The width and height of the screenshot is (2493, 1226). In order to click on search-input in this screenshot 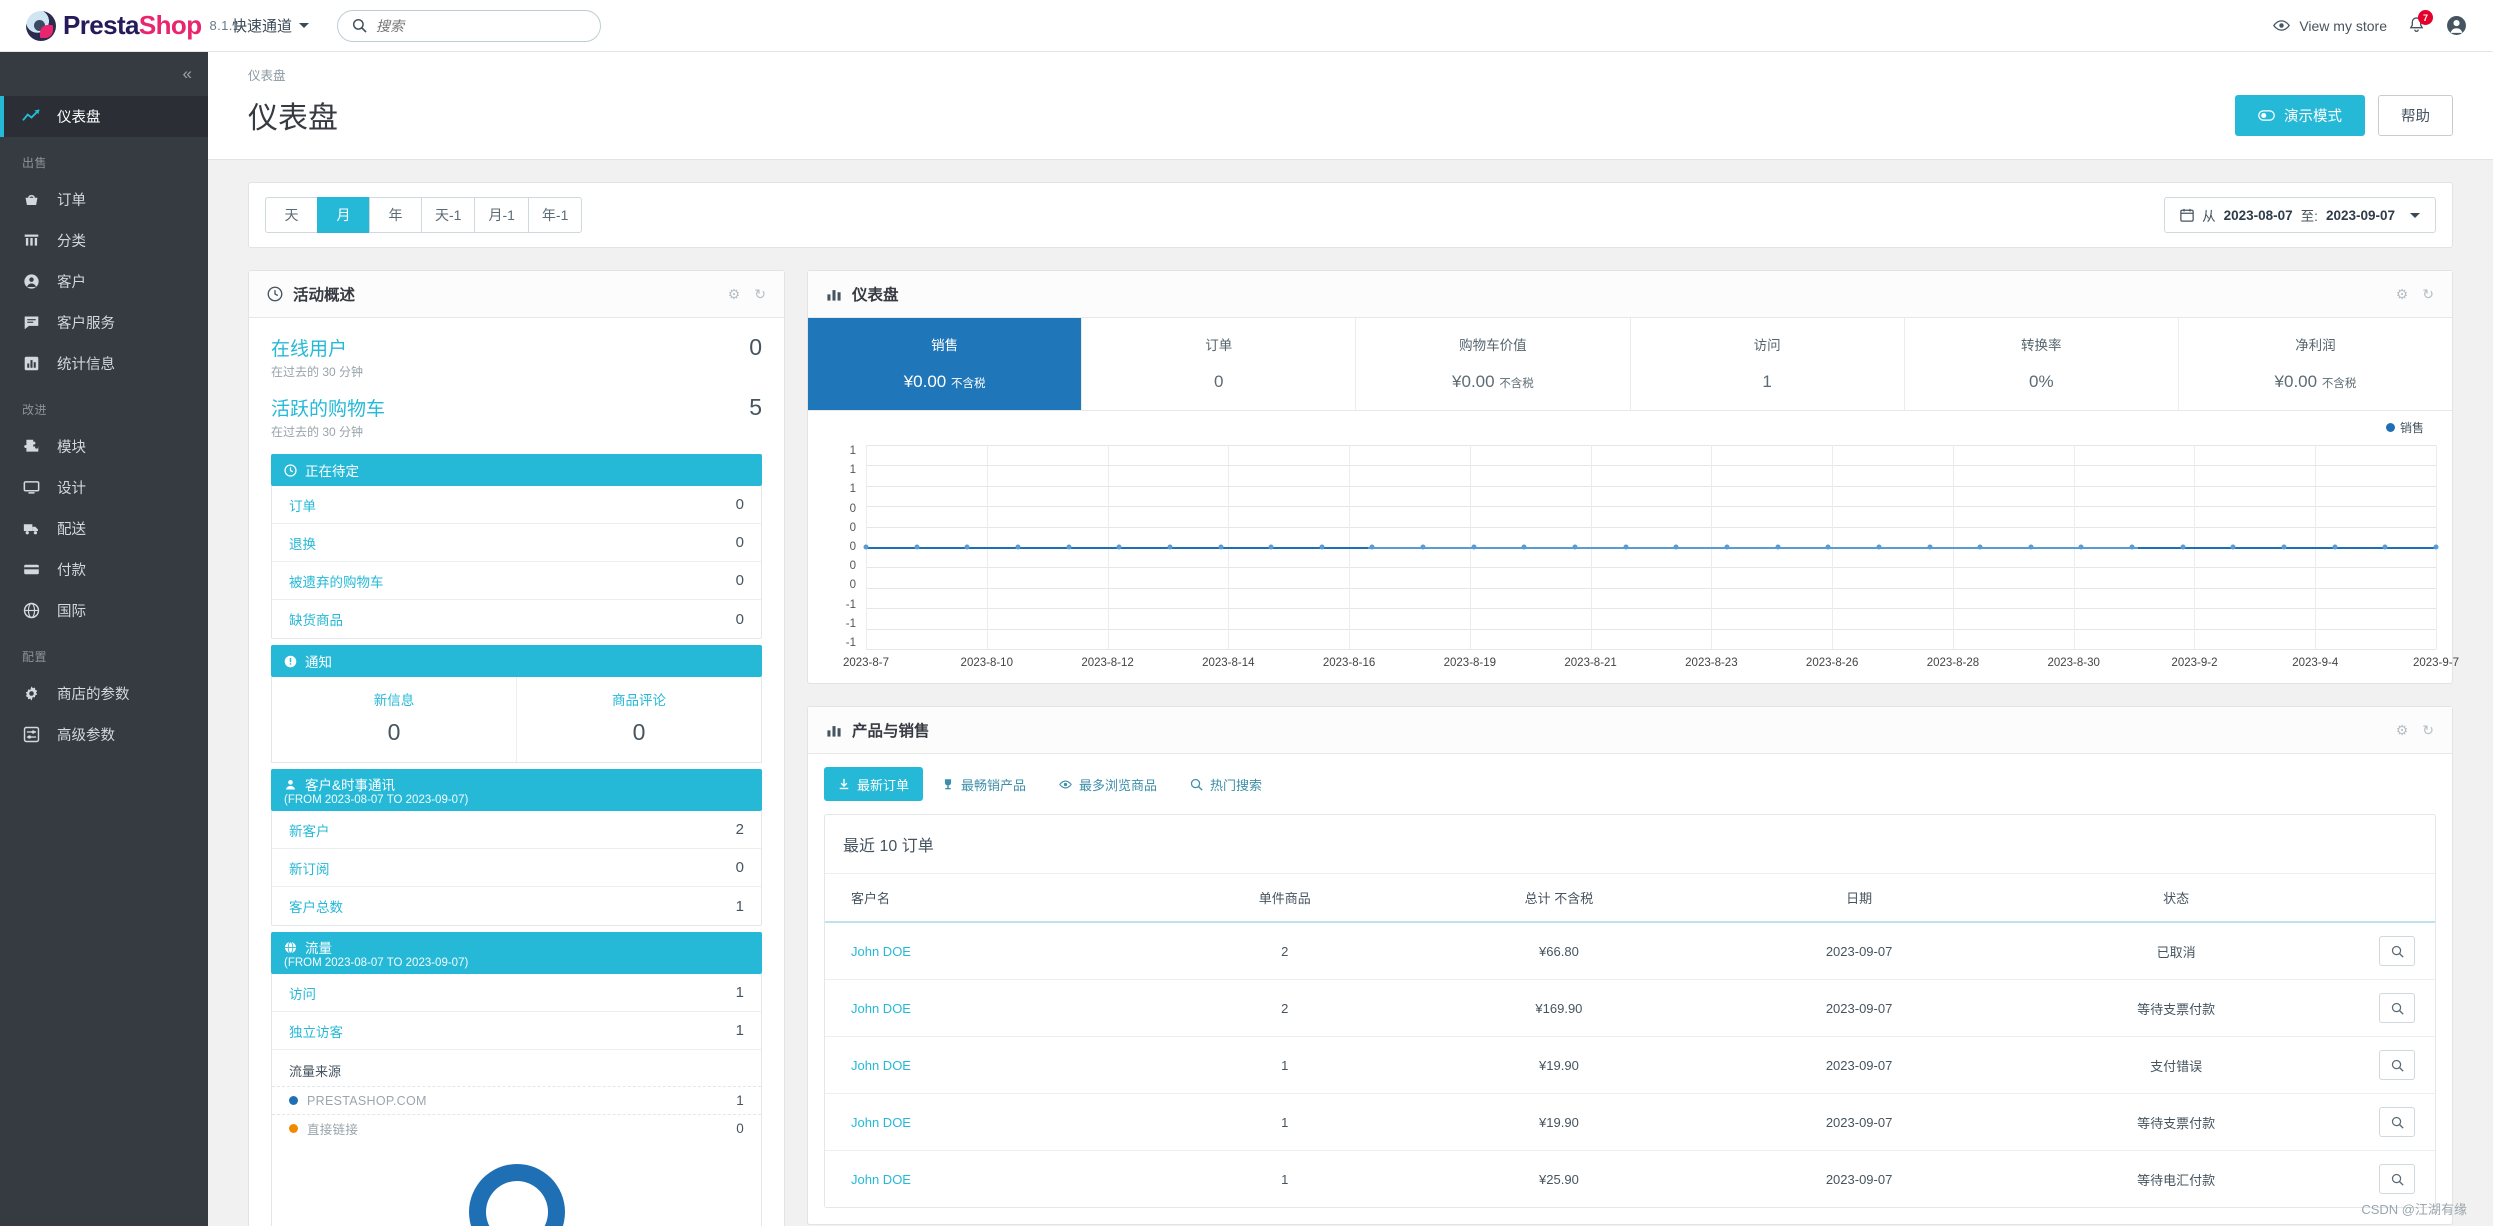, I will do `click(481, 25)`.